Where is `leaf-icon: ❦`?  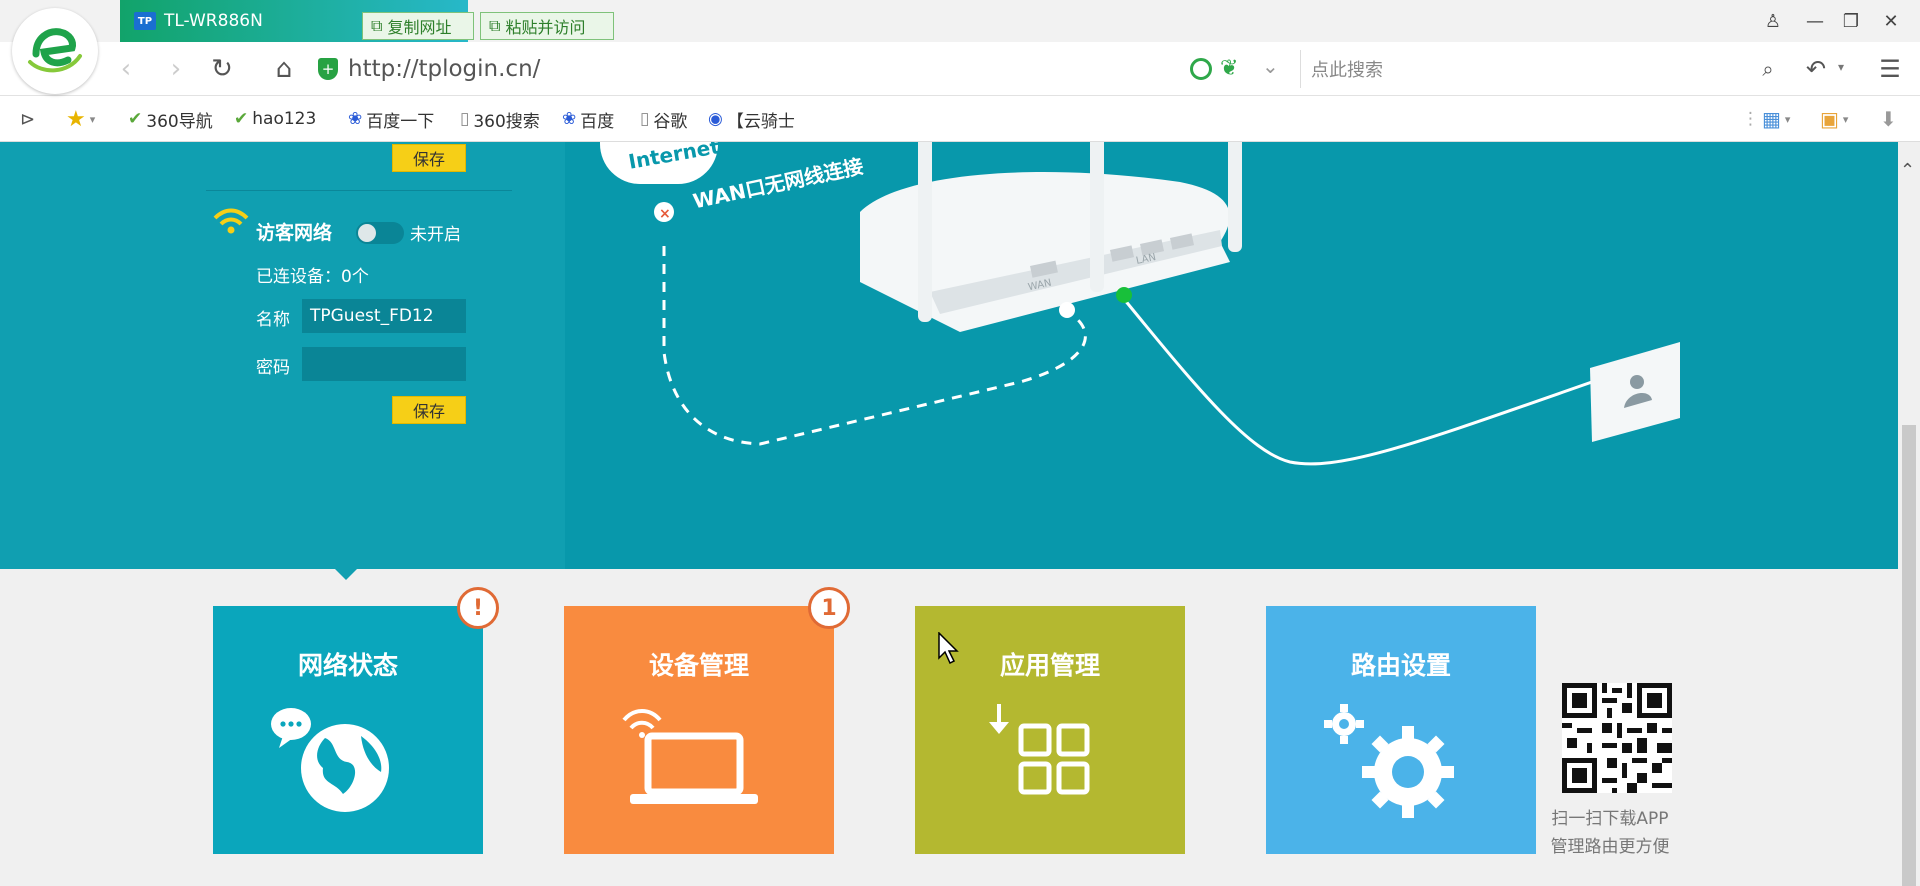
leaf-icon: ❦ is located at coordinates (1229, 68).